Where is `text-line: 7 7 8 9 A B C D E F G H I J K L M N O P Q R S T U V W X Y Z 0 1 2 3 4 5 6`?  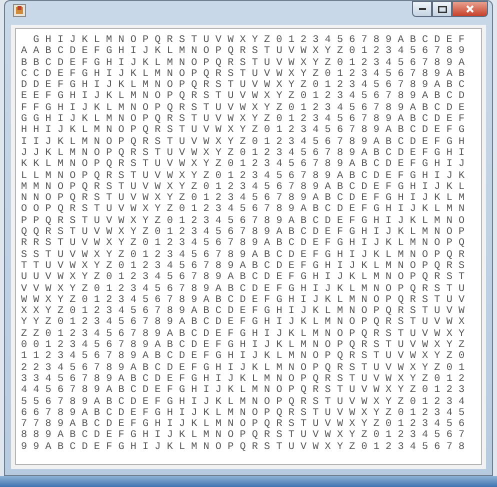
text-line: 7 7 8 9 A B C D E F G H I J K L M N O P Q R S T U V W X Y Z 0 1 2 3 4 5 6 is located at coordinates (243, 424).